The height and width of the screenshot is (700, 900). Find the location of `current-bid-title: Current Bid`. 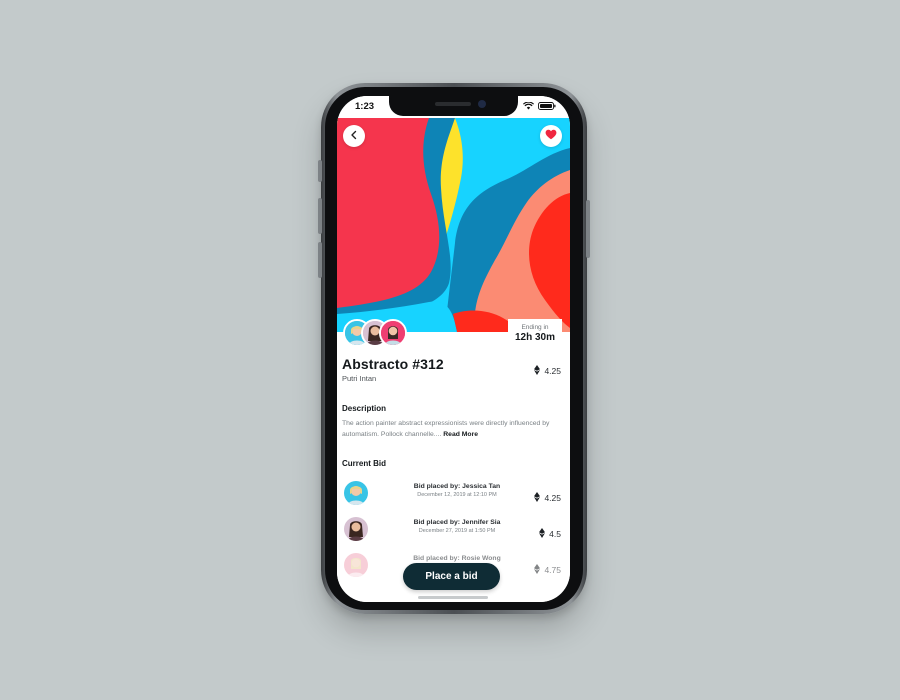

current-bid-title: Current Bid is located at coordinates (364, 463).